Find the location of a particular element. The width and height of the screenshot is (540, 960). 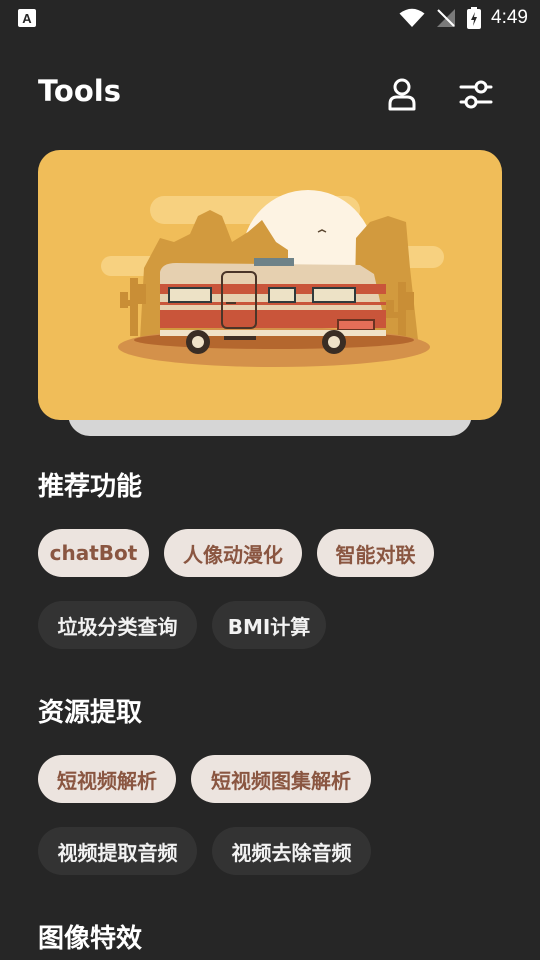

notification-app-icon: A is located at coordinates (27, 18).